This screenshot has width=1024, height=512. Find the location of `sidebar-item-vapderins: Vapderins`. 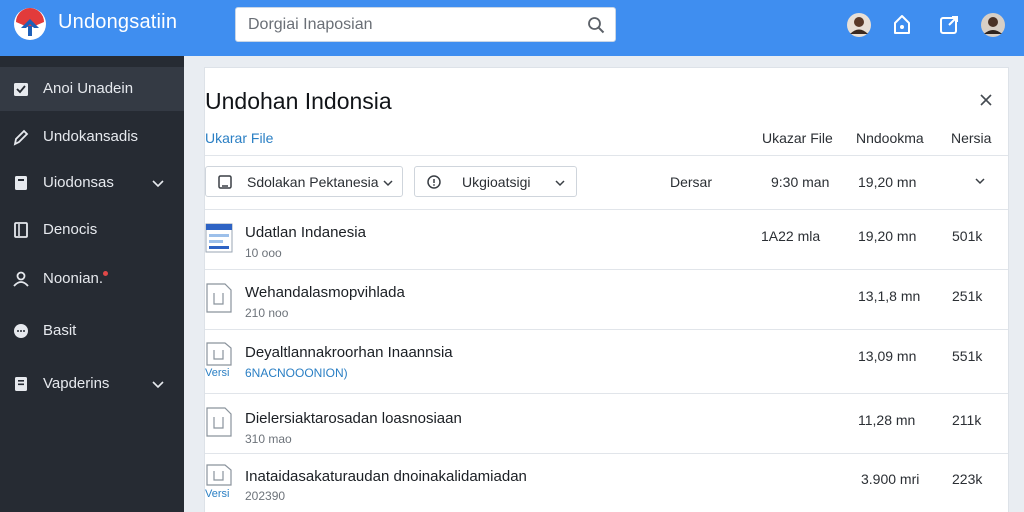

sidebar-item-vapderins: Vapderins is located at coordinates (92, 384).